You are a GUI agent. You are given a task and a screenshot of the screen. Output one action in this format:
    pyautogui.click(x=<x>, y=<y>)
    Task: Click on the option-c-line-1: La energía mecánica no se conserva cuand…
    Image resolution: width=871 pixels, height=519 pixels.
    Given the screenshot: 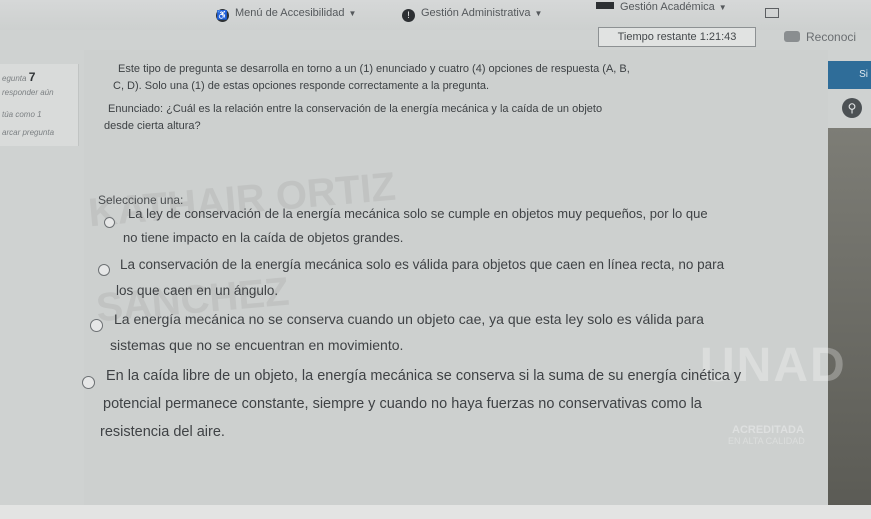 What is the action you would take?
    pyautogui.click(x=409, y=319)
    